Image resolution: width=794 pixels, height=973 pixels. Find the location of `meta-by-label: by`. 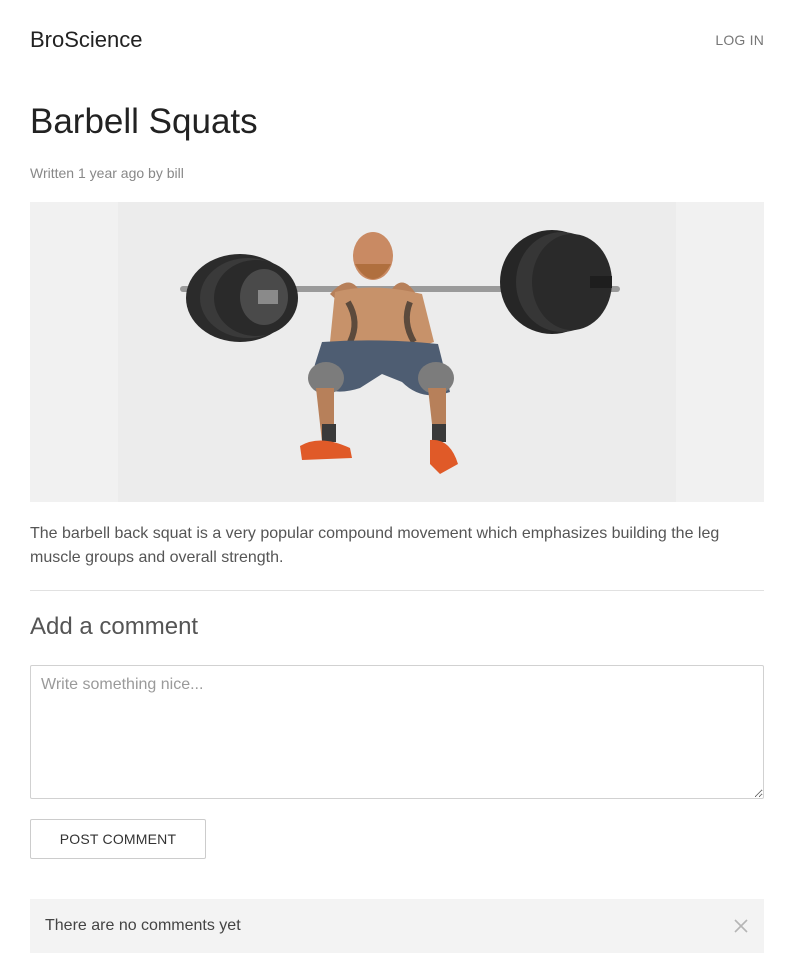

meta-by-label: by is located at coordinates (155, 173).